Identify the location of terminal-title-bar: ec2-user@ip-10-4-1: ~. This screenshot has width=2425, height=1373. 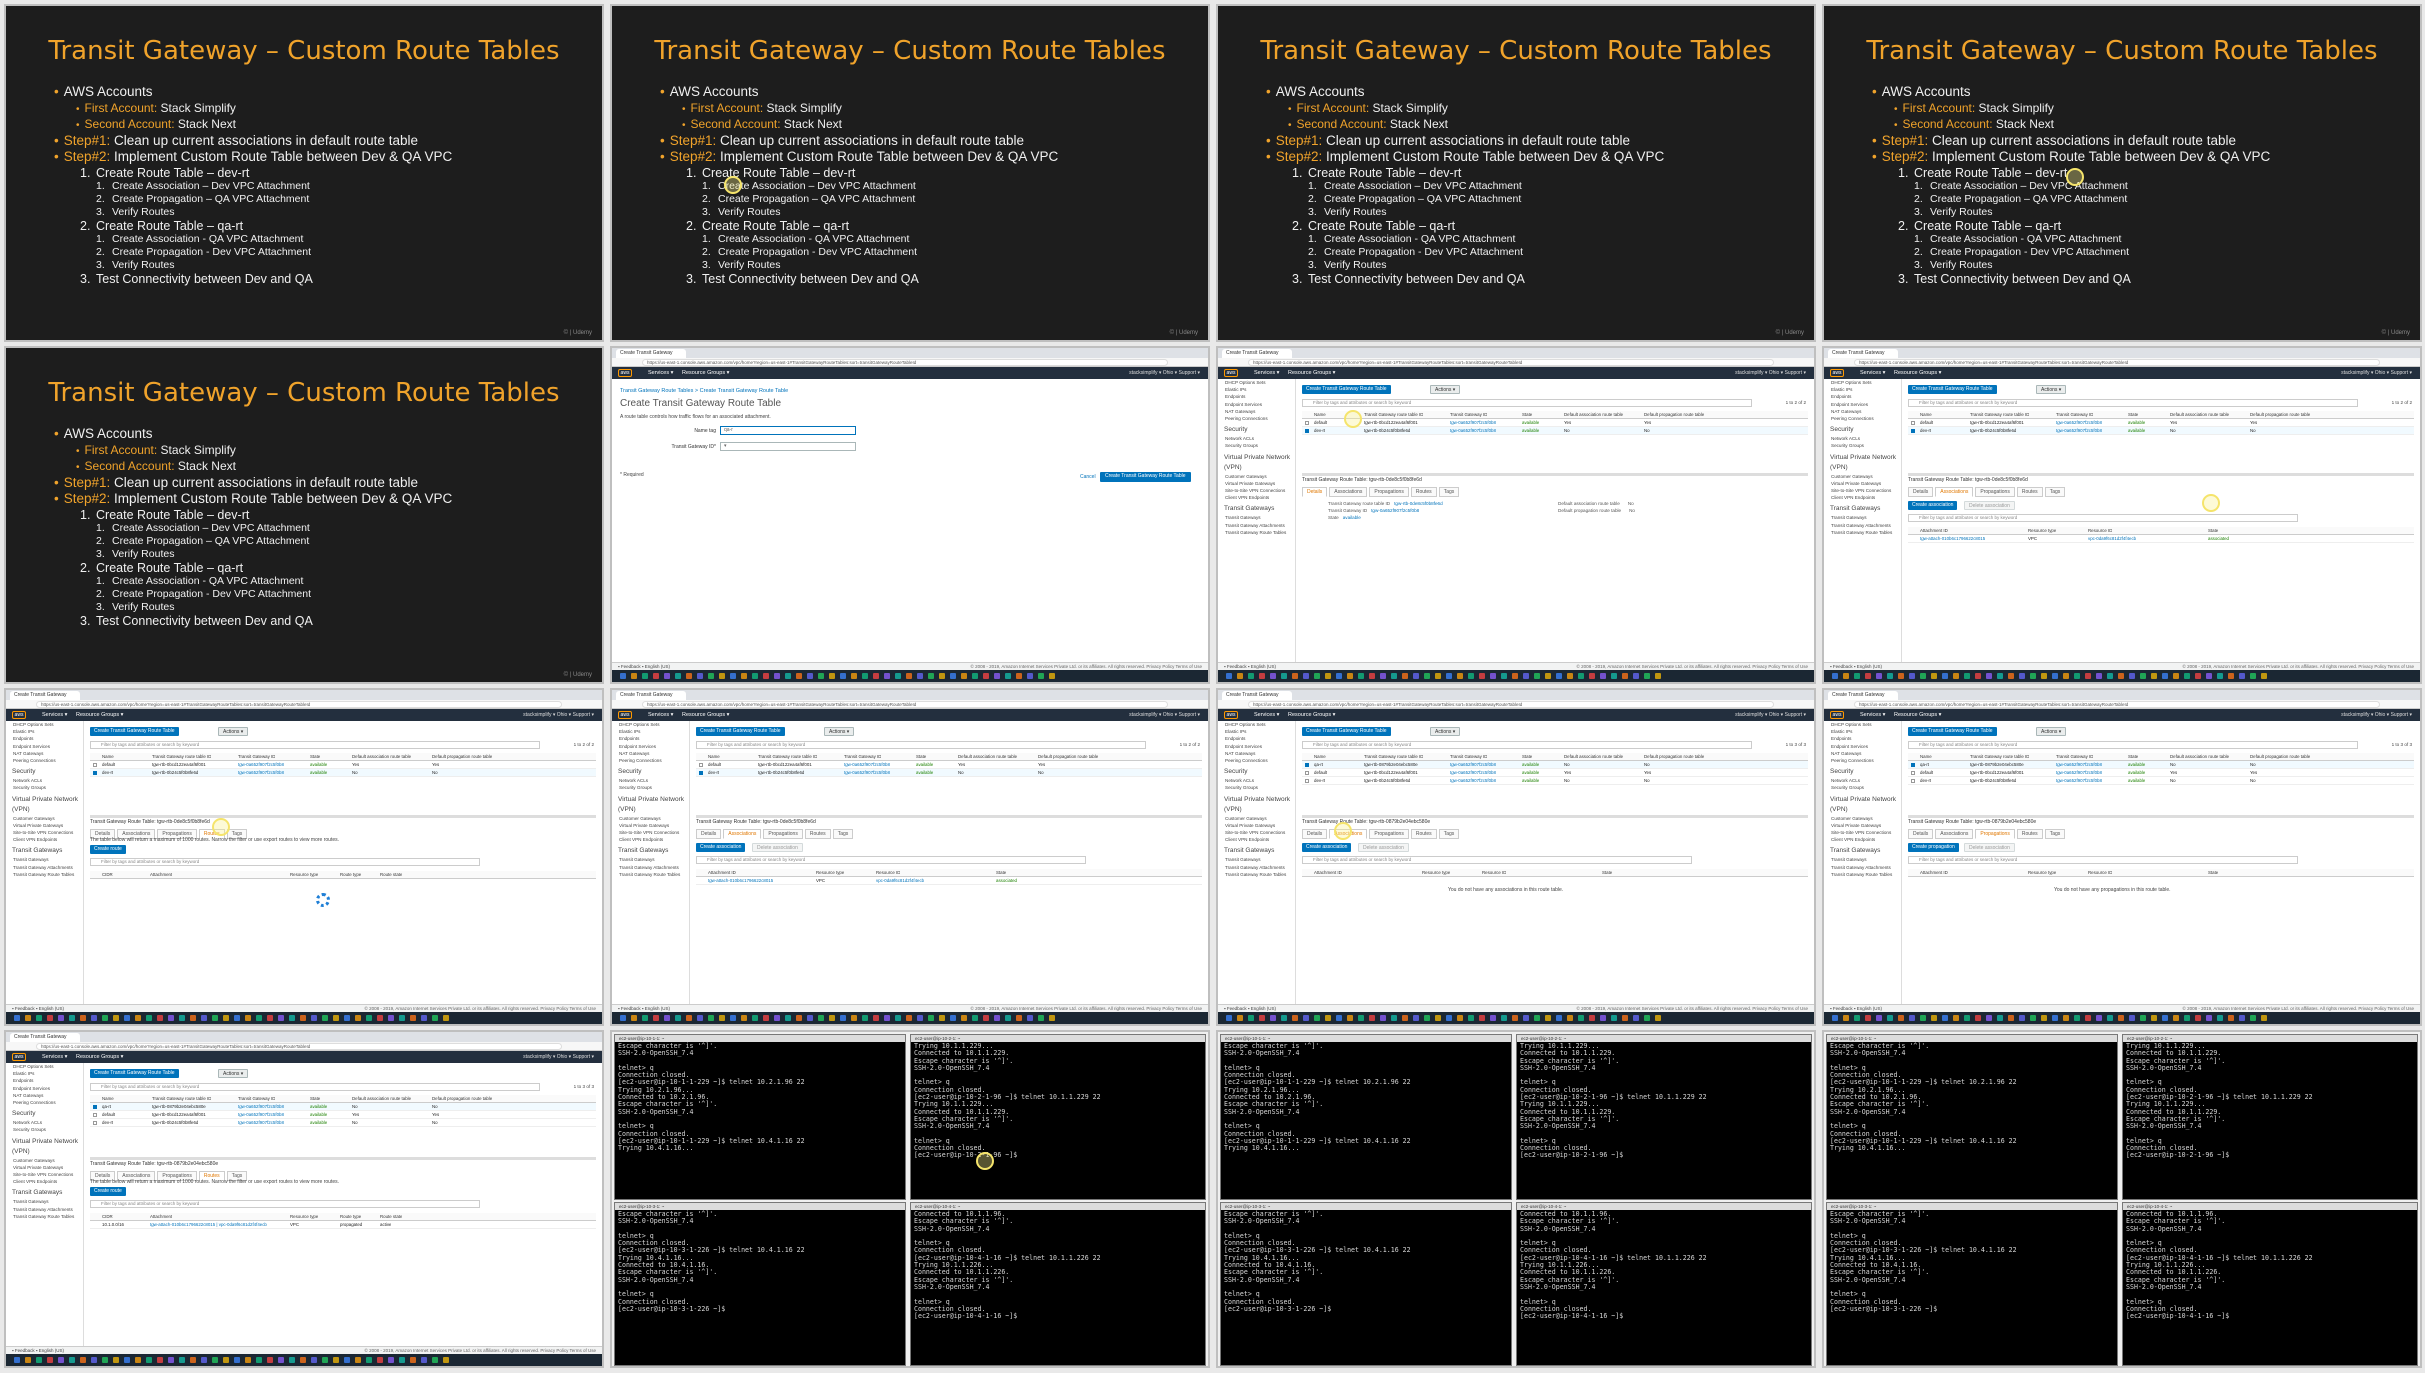
(1058, 1206).